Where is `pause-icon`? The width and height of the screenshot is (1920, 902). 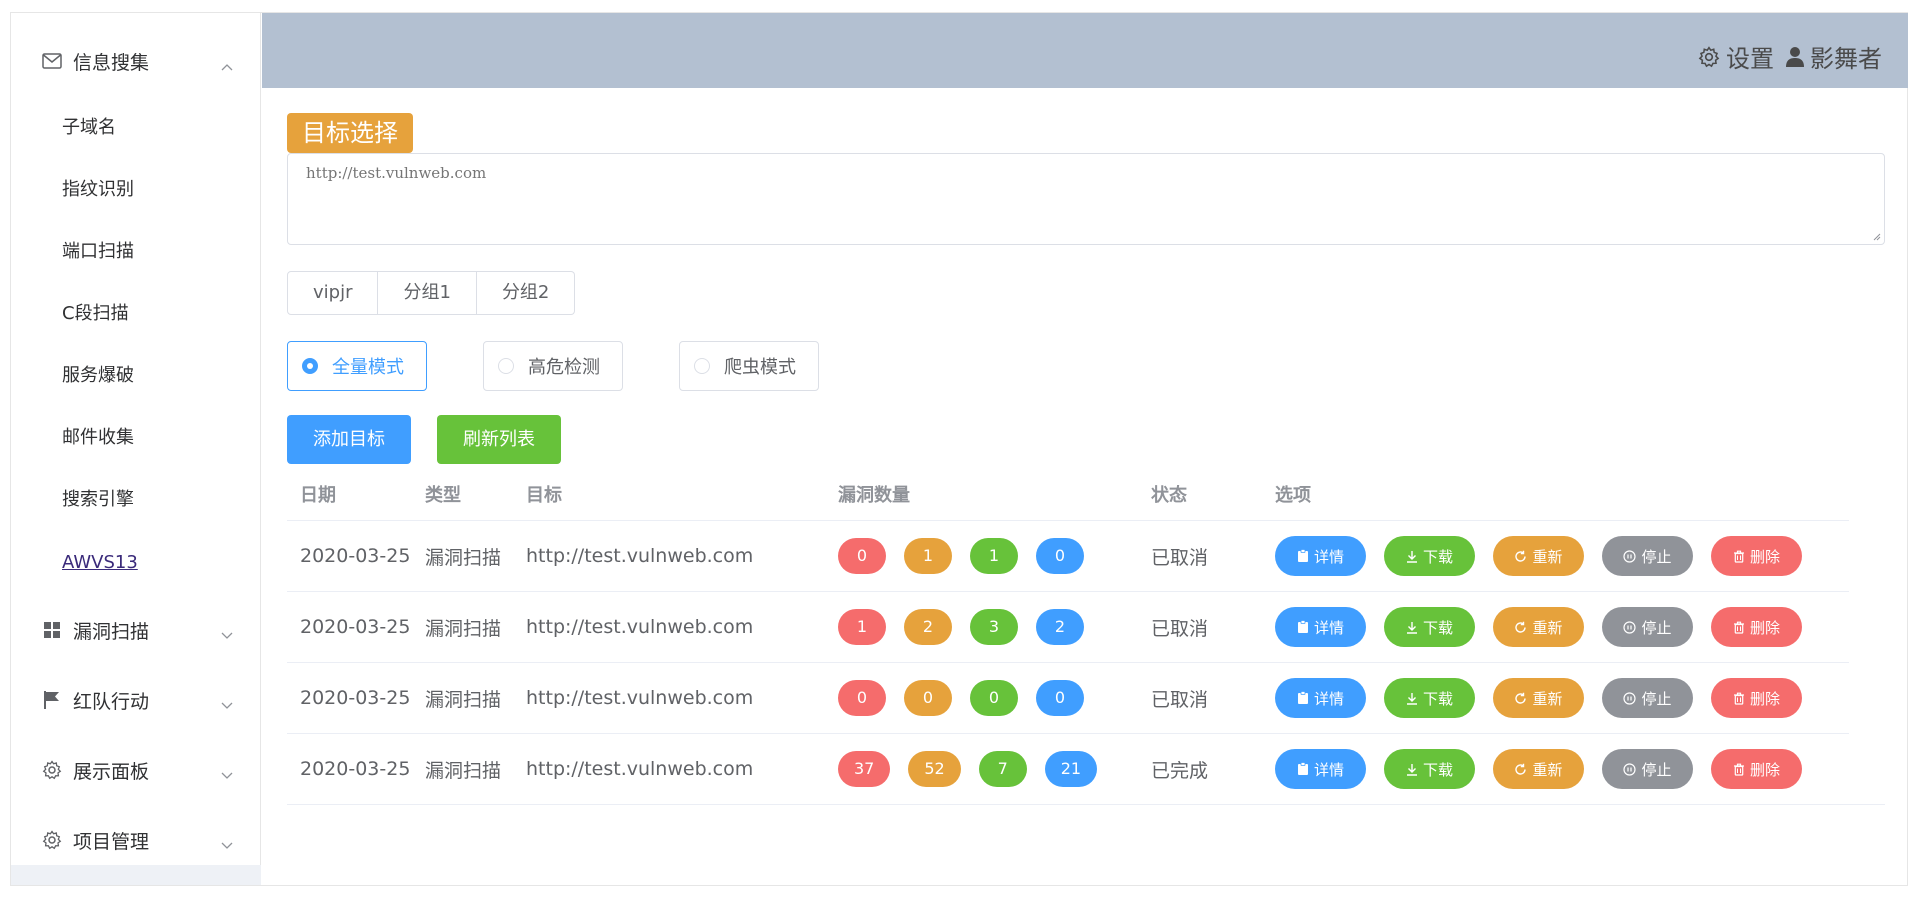 pause-icon is located at coordinates (1630, 627).